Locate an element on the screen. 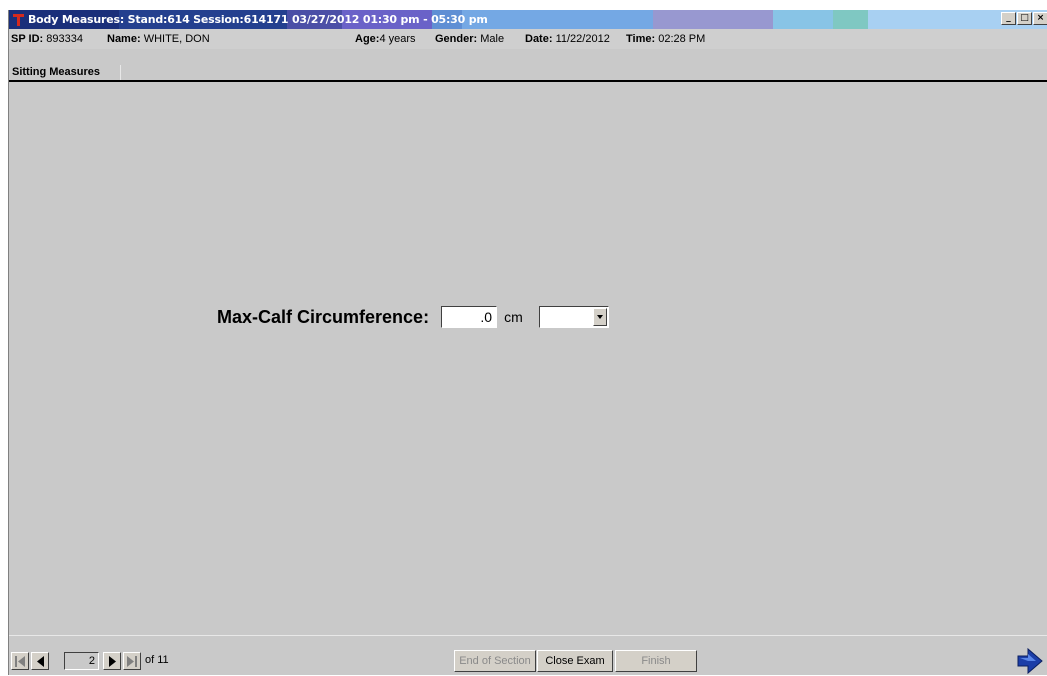 The width and height of the screenshot is (1047, 676). page-total-text: of 11 is located at coordinates (157, 660).